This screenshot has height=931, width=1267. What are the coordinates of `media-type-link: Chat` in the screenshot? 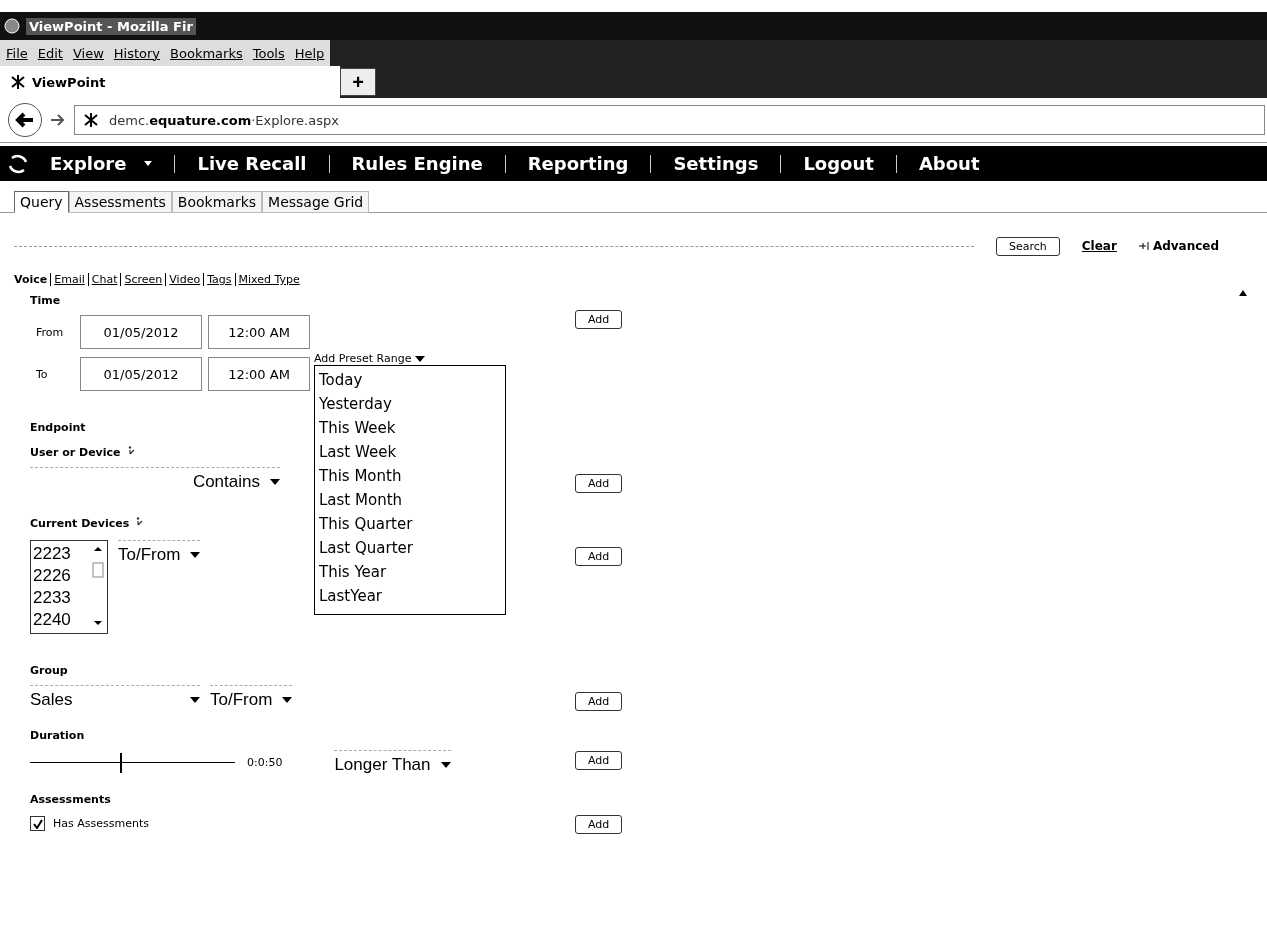 It's located at (104, 279).